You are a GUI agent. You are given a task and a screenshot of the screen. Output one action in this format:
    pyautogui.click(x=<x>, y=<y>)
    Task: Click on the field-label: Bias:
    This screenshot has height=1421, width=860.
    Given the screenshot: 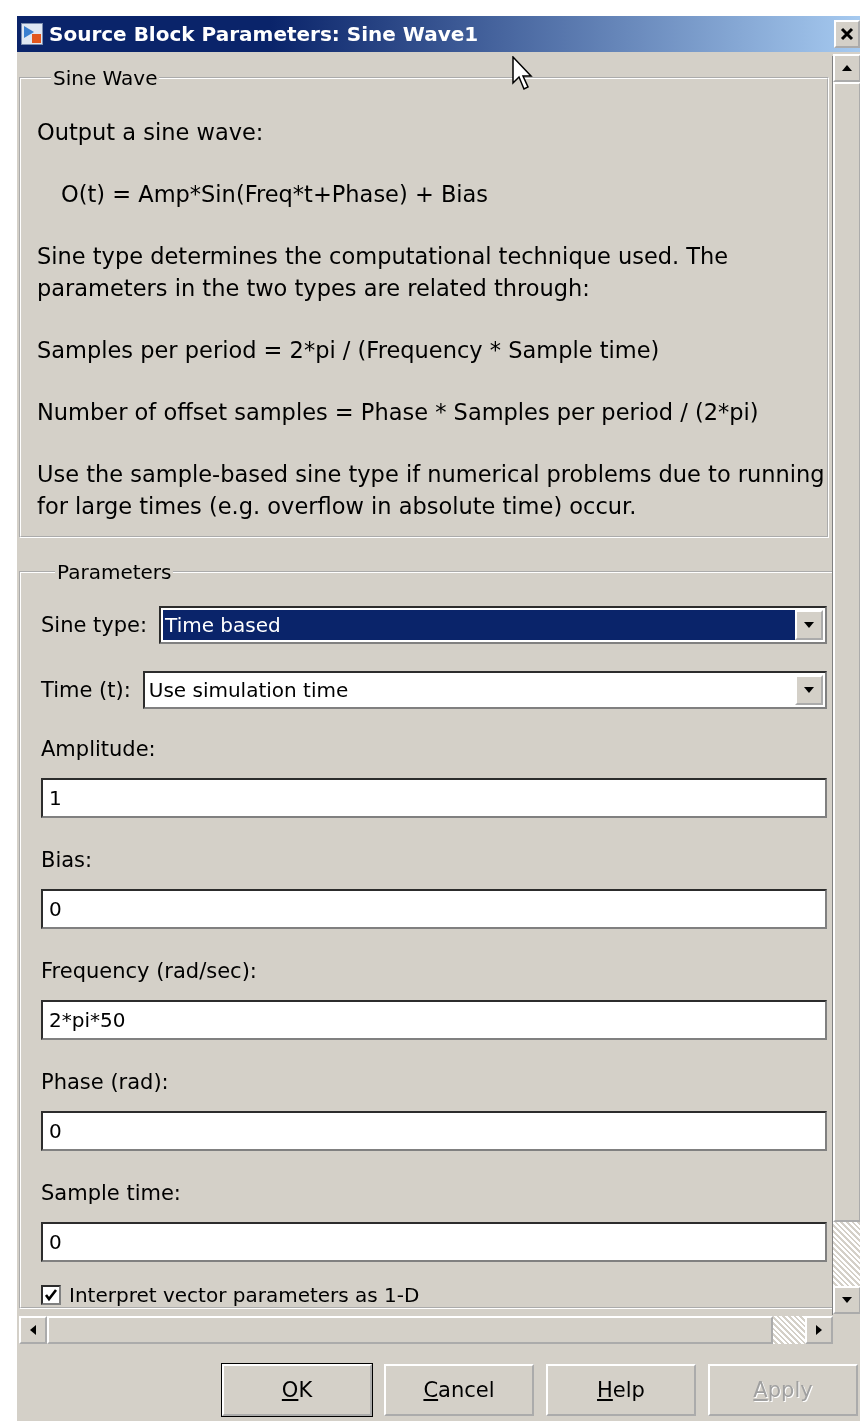 What is the action you would take?
    pyautogui.click(x=67, y=860)
    